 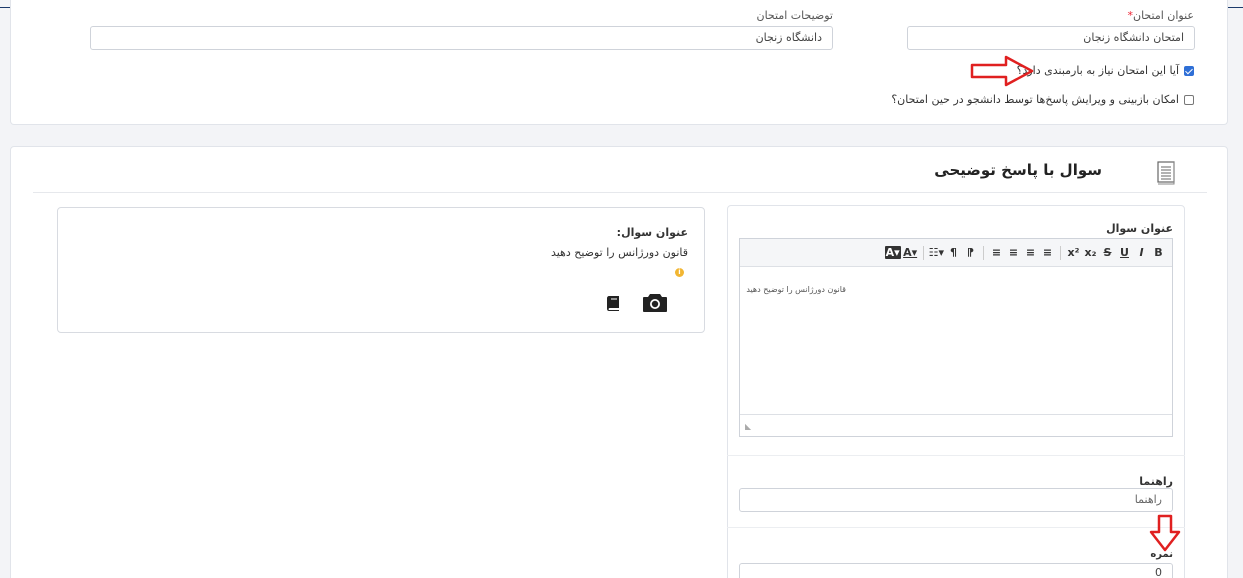 What do you see at coordinates (1107, 252) in the screenshot?
I see `strikethrough-button: S` at bounding box center [1107, 252].